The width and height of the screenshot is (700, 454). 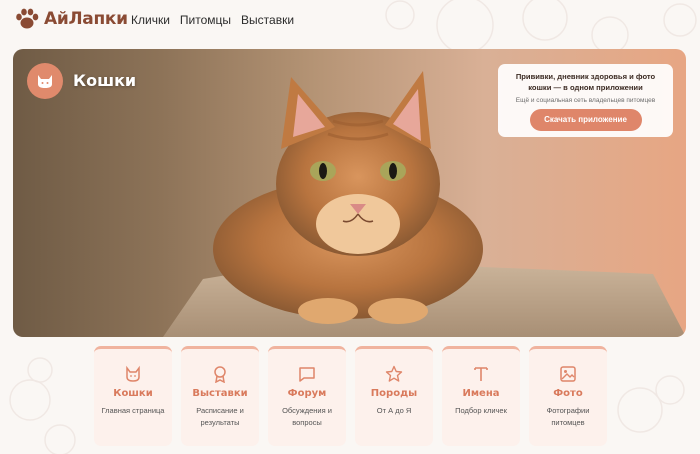 I want to click on card-title: Выставки, so click(x=220, y=393).